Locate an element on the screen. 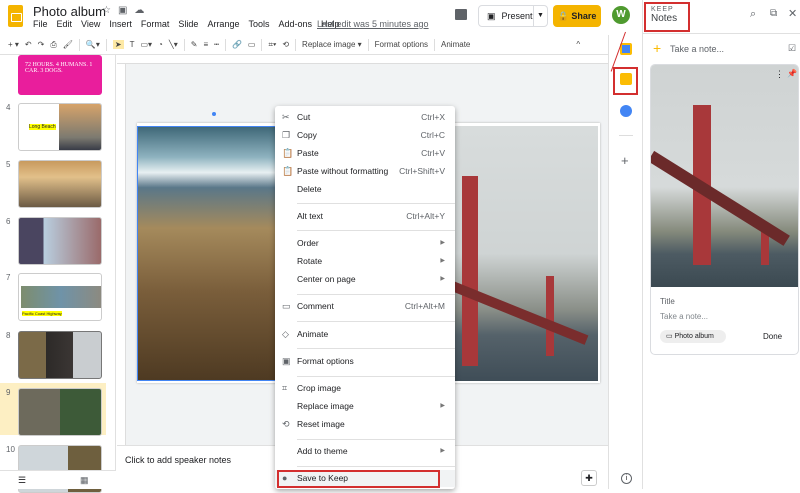 The height and width of the screenshot is (493, 800). select-icon: ➤ is located at coordinates (118, 44).